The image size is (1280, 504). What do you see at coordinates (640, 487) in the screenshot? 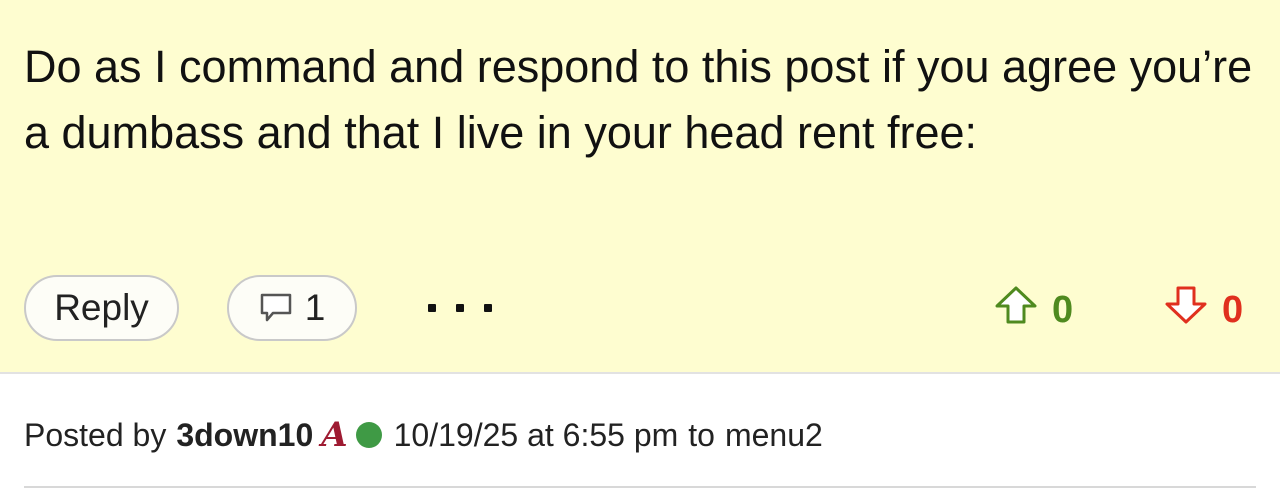
I see `divider` at bounding box center [640, 487].